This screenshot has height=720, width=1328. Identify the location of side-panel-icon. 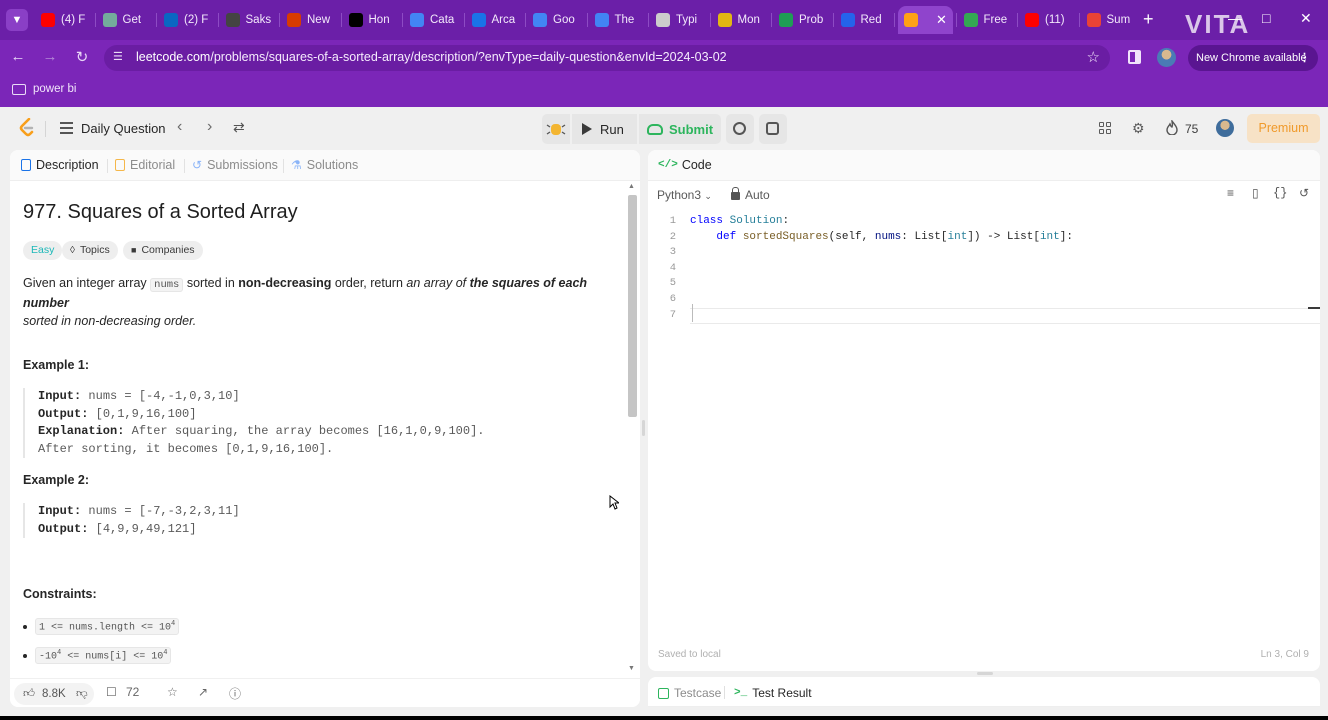
(1134, 57).